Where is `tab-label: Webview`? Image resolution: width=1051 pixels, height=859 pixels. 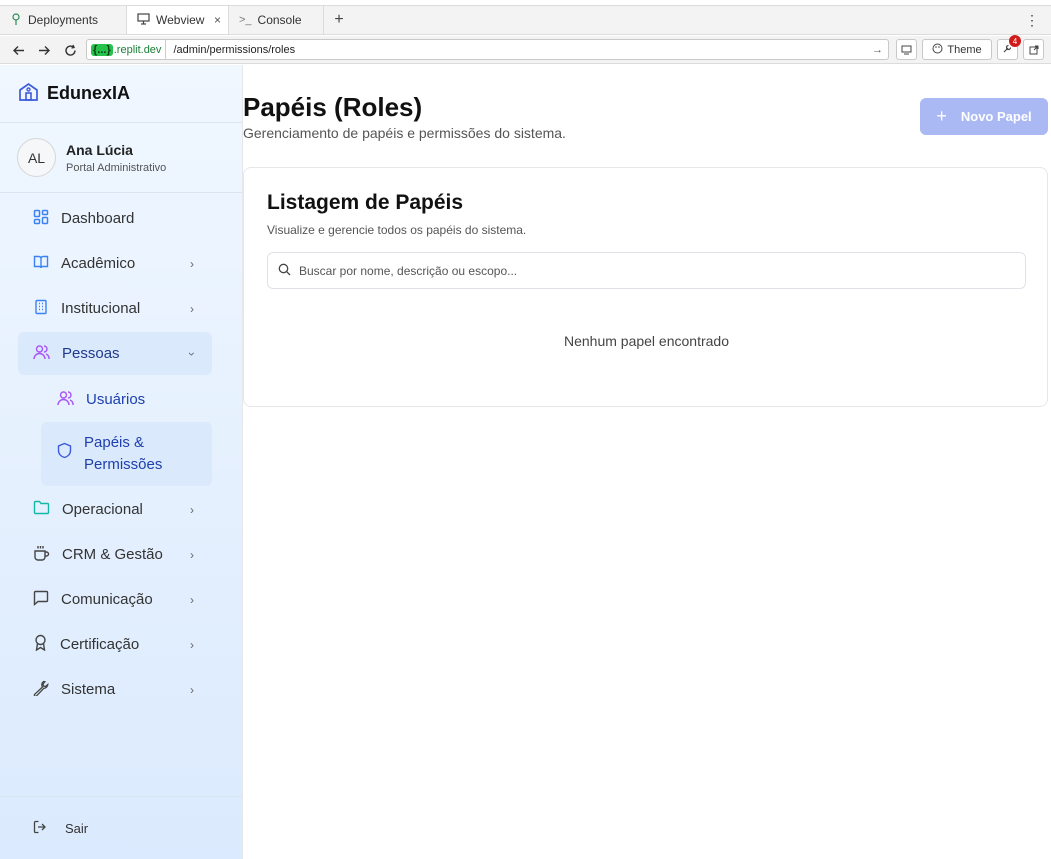
tab-label: Webview is located at coordinates (180, 20).